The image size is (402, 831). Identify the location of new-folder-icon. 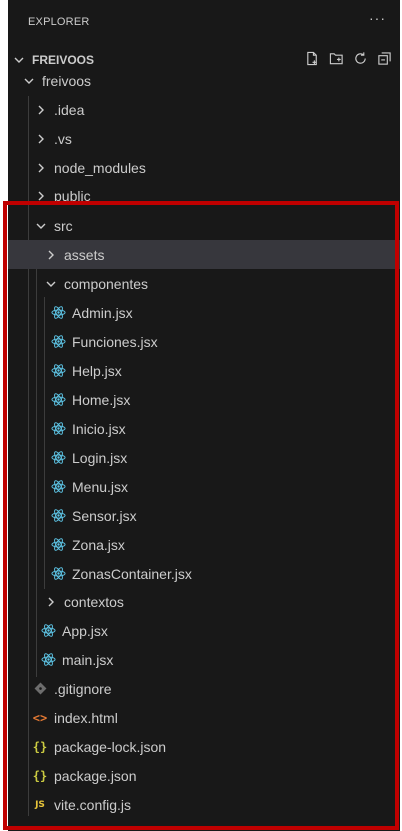
(336, 58).